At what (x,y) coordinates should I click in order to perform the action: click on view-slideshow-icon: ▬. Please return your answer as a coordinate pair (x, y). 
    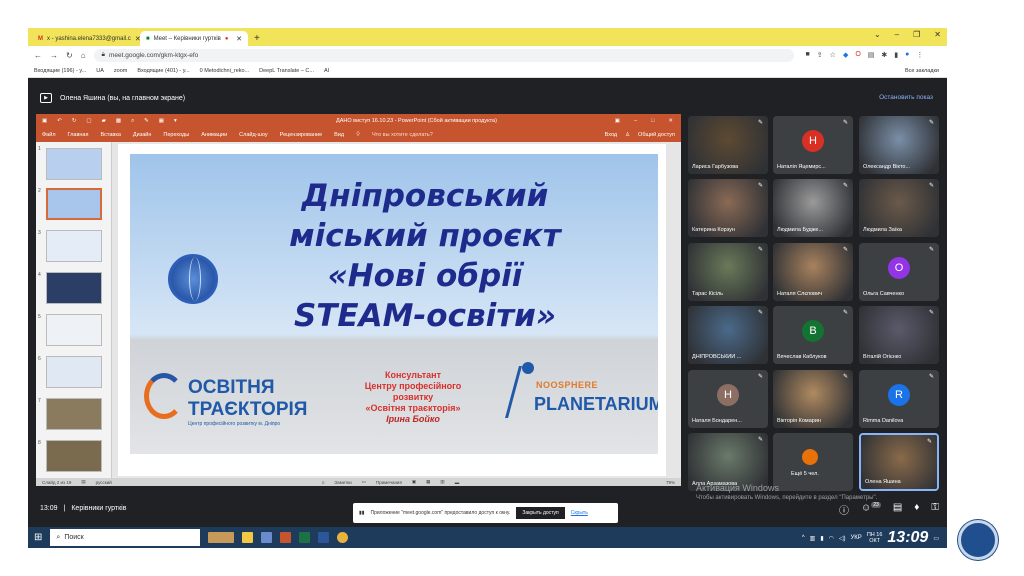
    Looking at the image, I should click on (457, 482).